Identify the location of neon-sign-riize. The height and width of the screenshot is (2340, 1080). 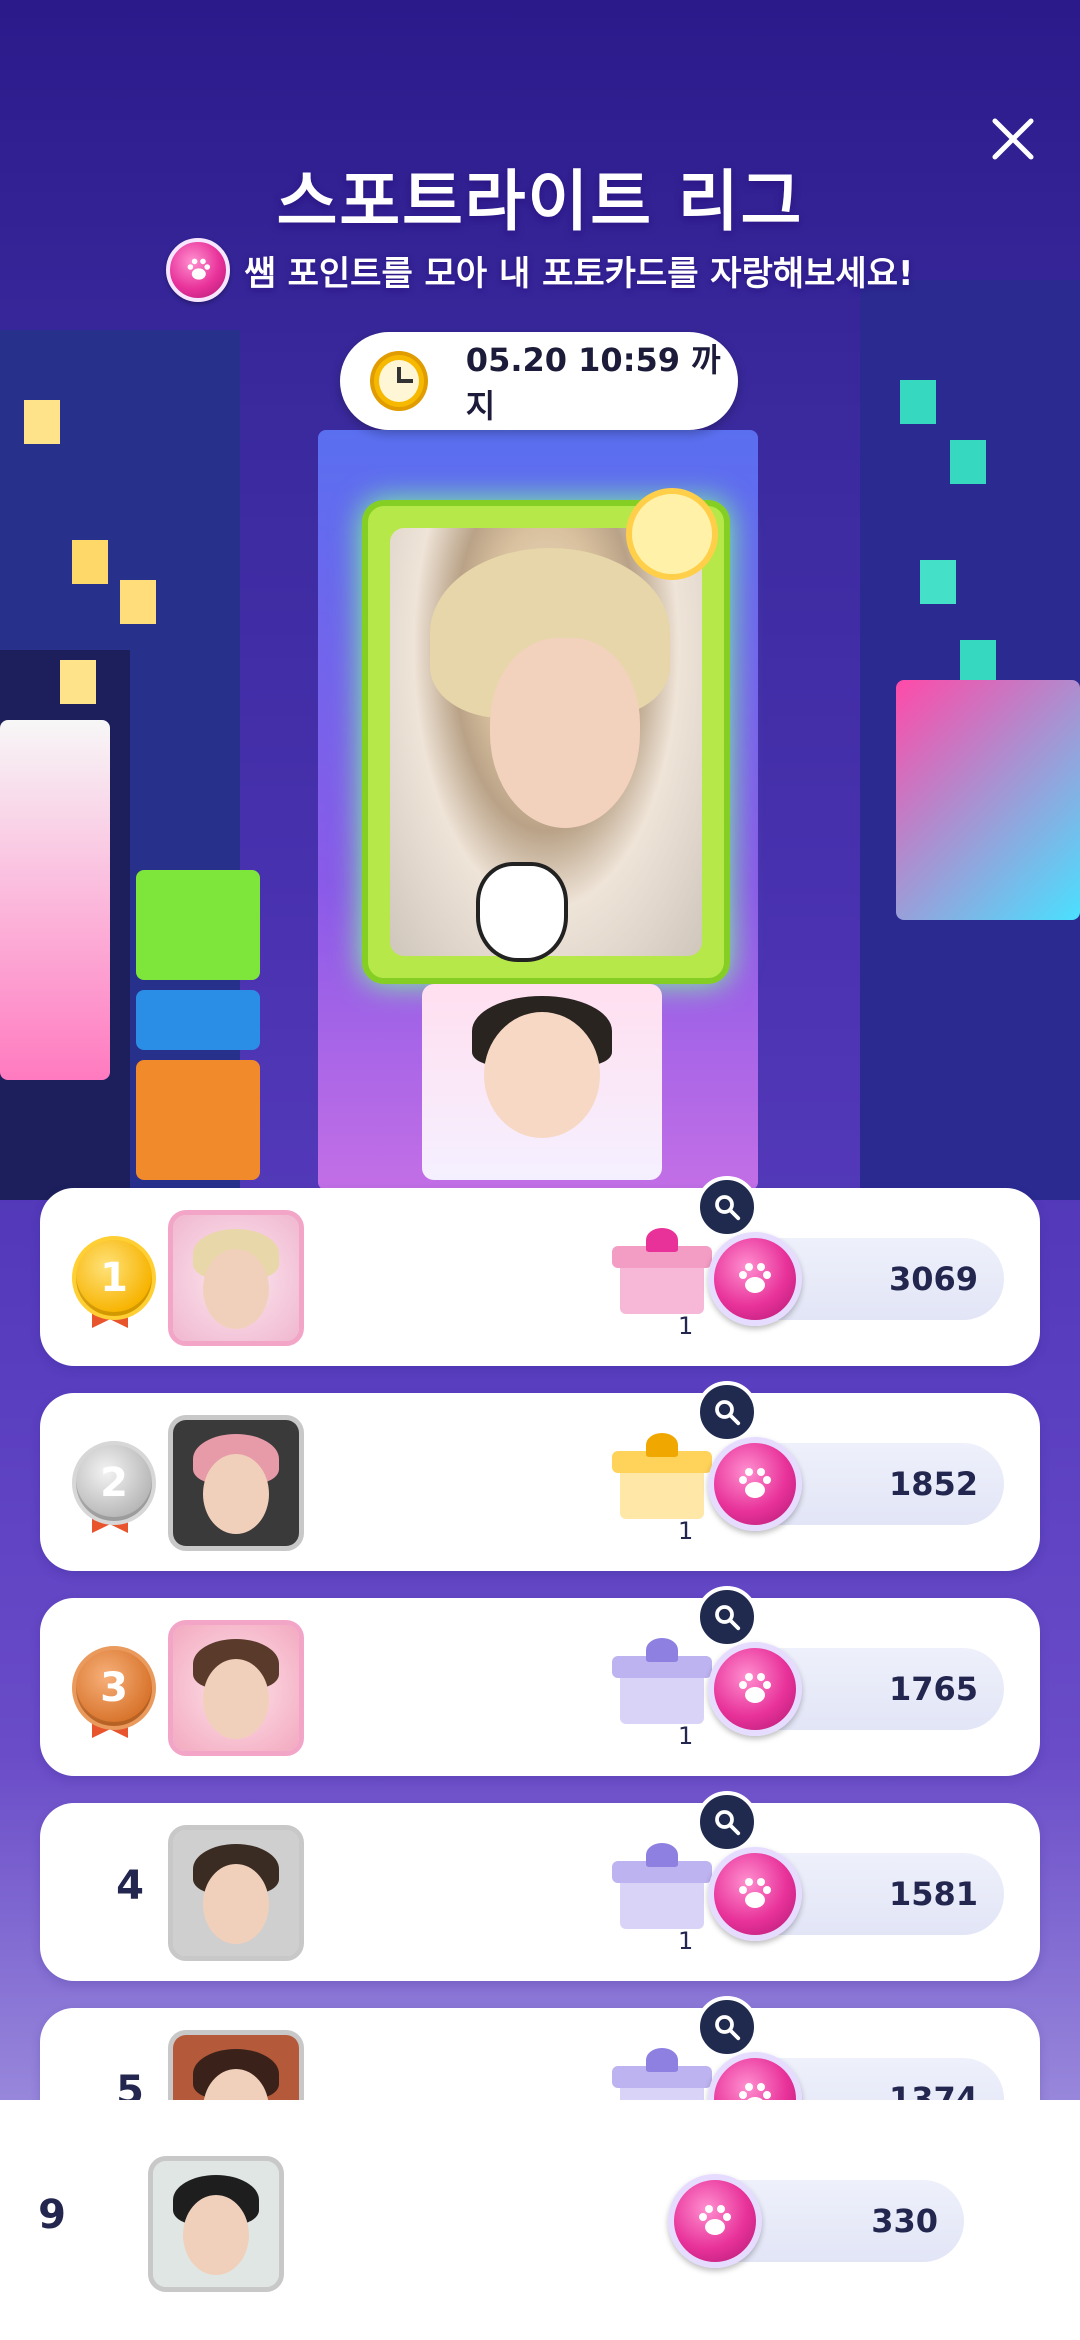
(198, 1020).